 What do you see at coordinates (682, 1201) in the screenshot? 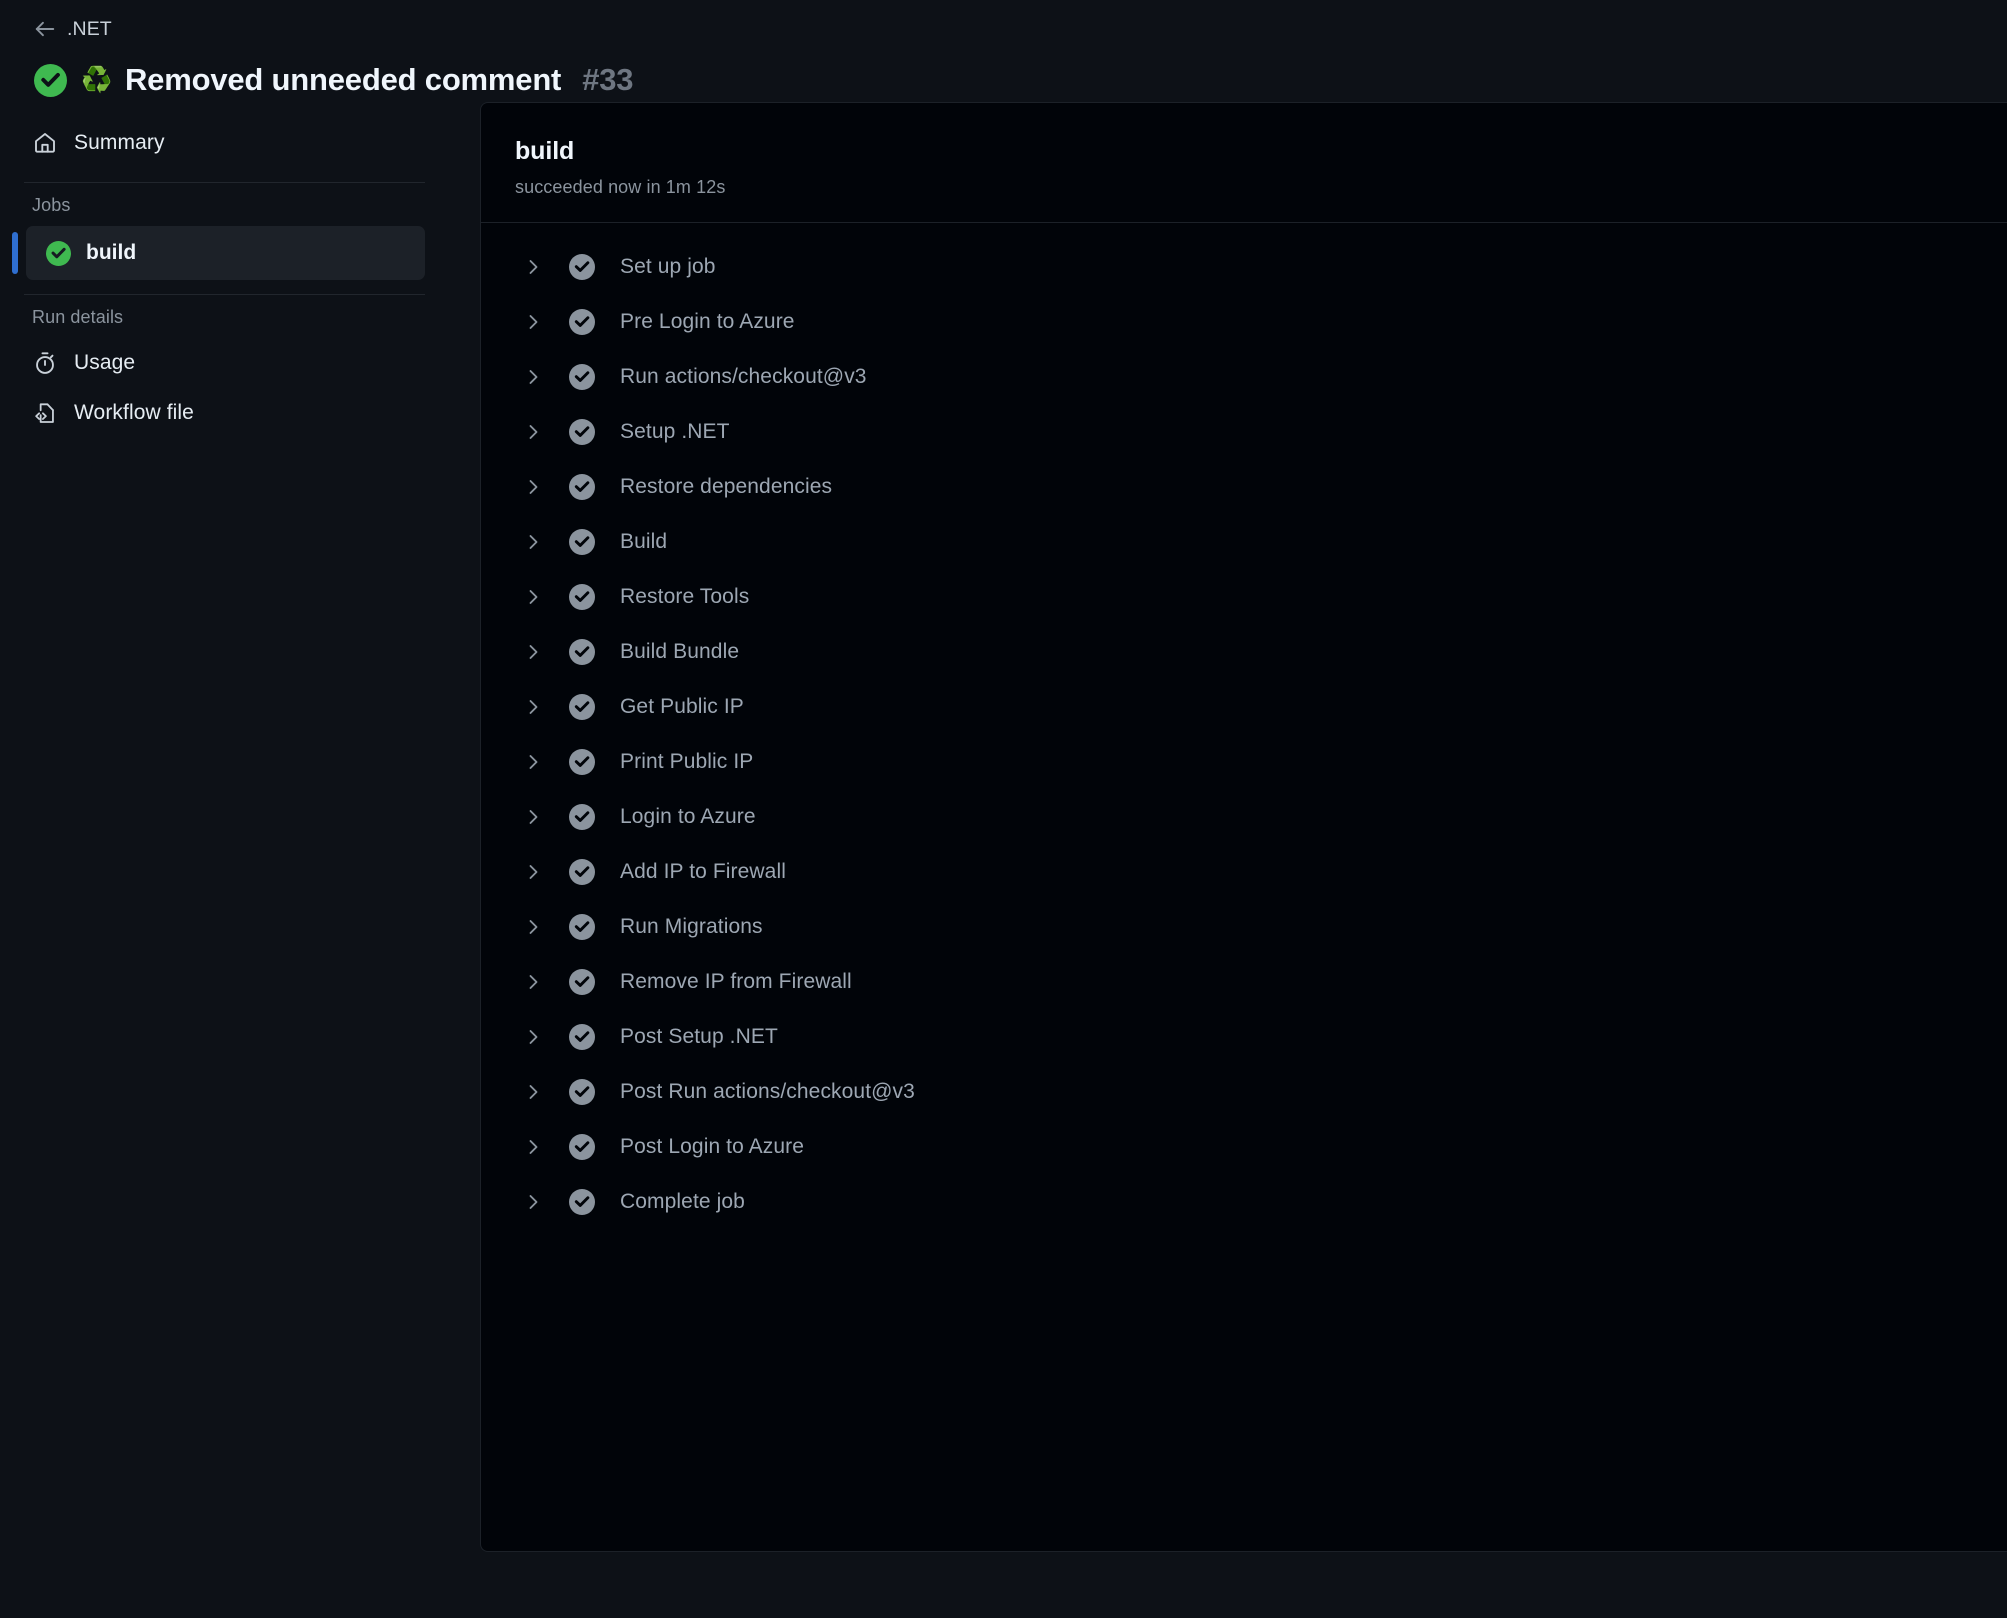
I see `job-step-label: Complete job` at bounding box center [682, 1201].